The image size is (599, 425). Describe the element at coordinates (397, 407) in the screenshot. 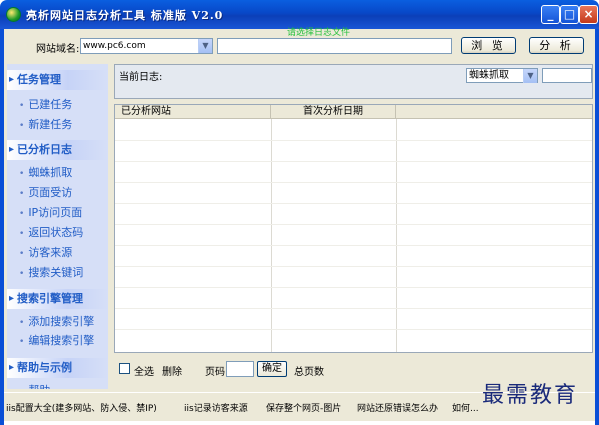

I see `status-link-restore-error: 网站还原错误怎么办` at that location.